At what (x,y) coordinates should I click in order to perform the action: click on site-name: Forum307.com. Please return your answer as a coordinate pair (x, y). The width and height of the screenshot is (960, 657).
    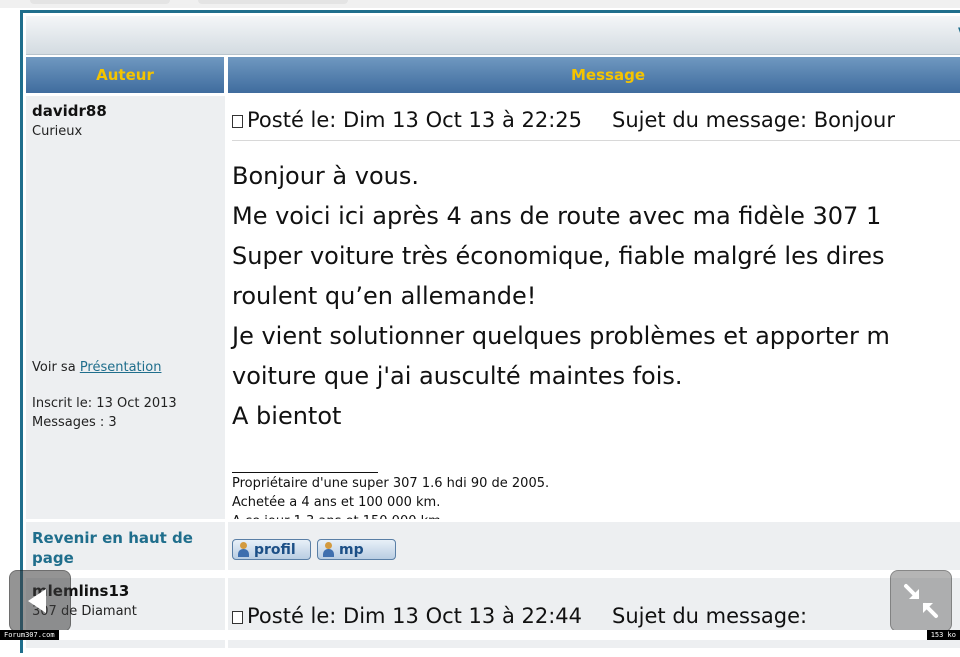
    Looking at the image, I should click on (29, 635).